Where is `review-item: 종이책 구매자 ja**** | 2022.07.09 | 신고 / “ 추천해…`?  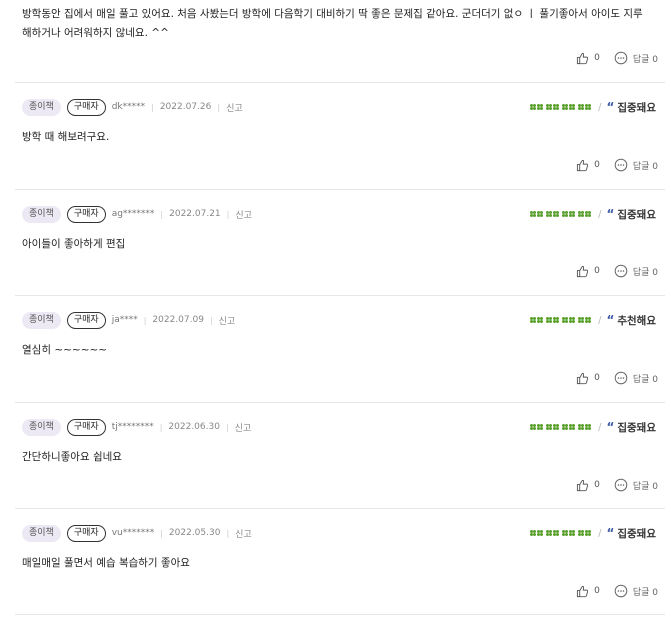
review-item: 종이책 구매자 ja**** | 2022.07.09 | 신고 / “ 추천해… is located at coordinates (340, 356).